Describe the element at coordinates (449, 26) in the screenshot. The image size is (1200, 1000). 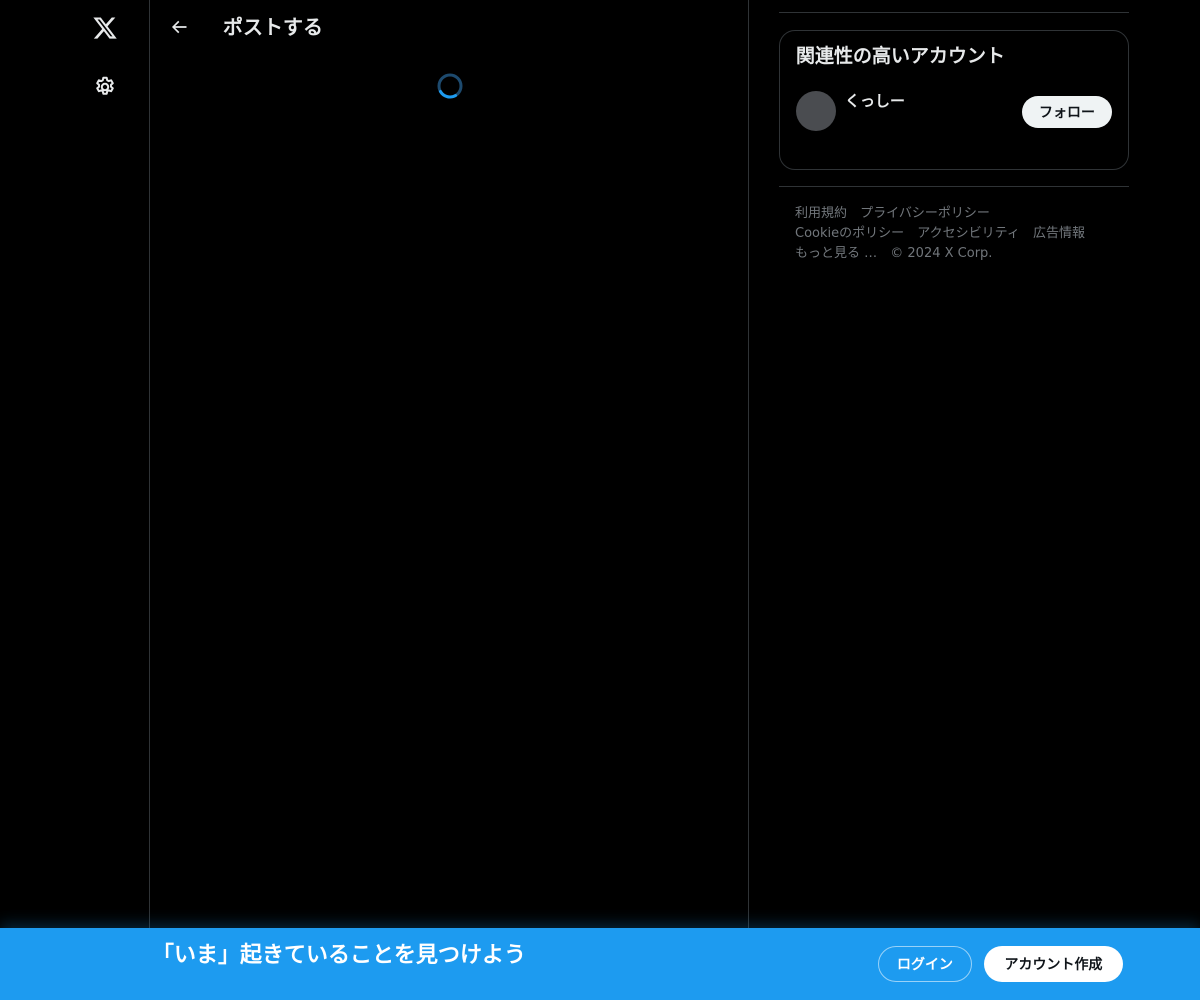
I see `main-header: ポストする` at that location.